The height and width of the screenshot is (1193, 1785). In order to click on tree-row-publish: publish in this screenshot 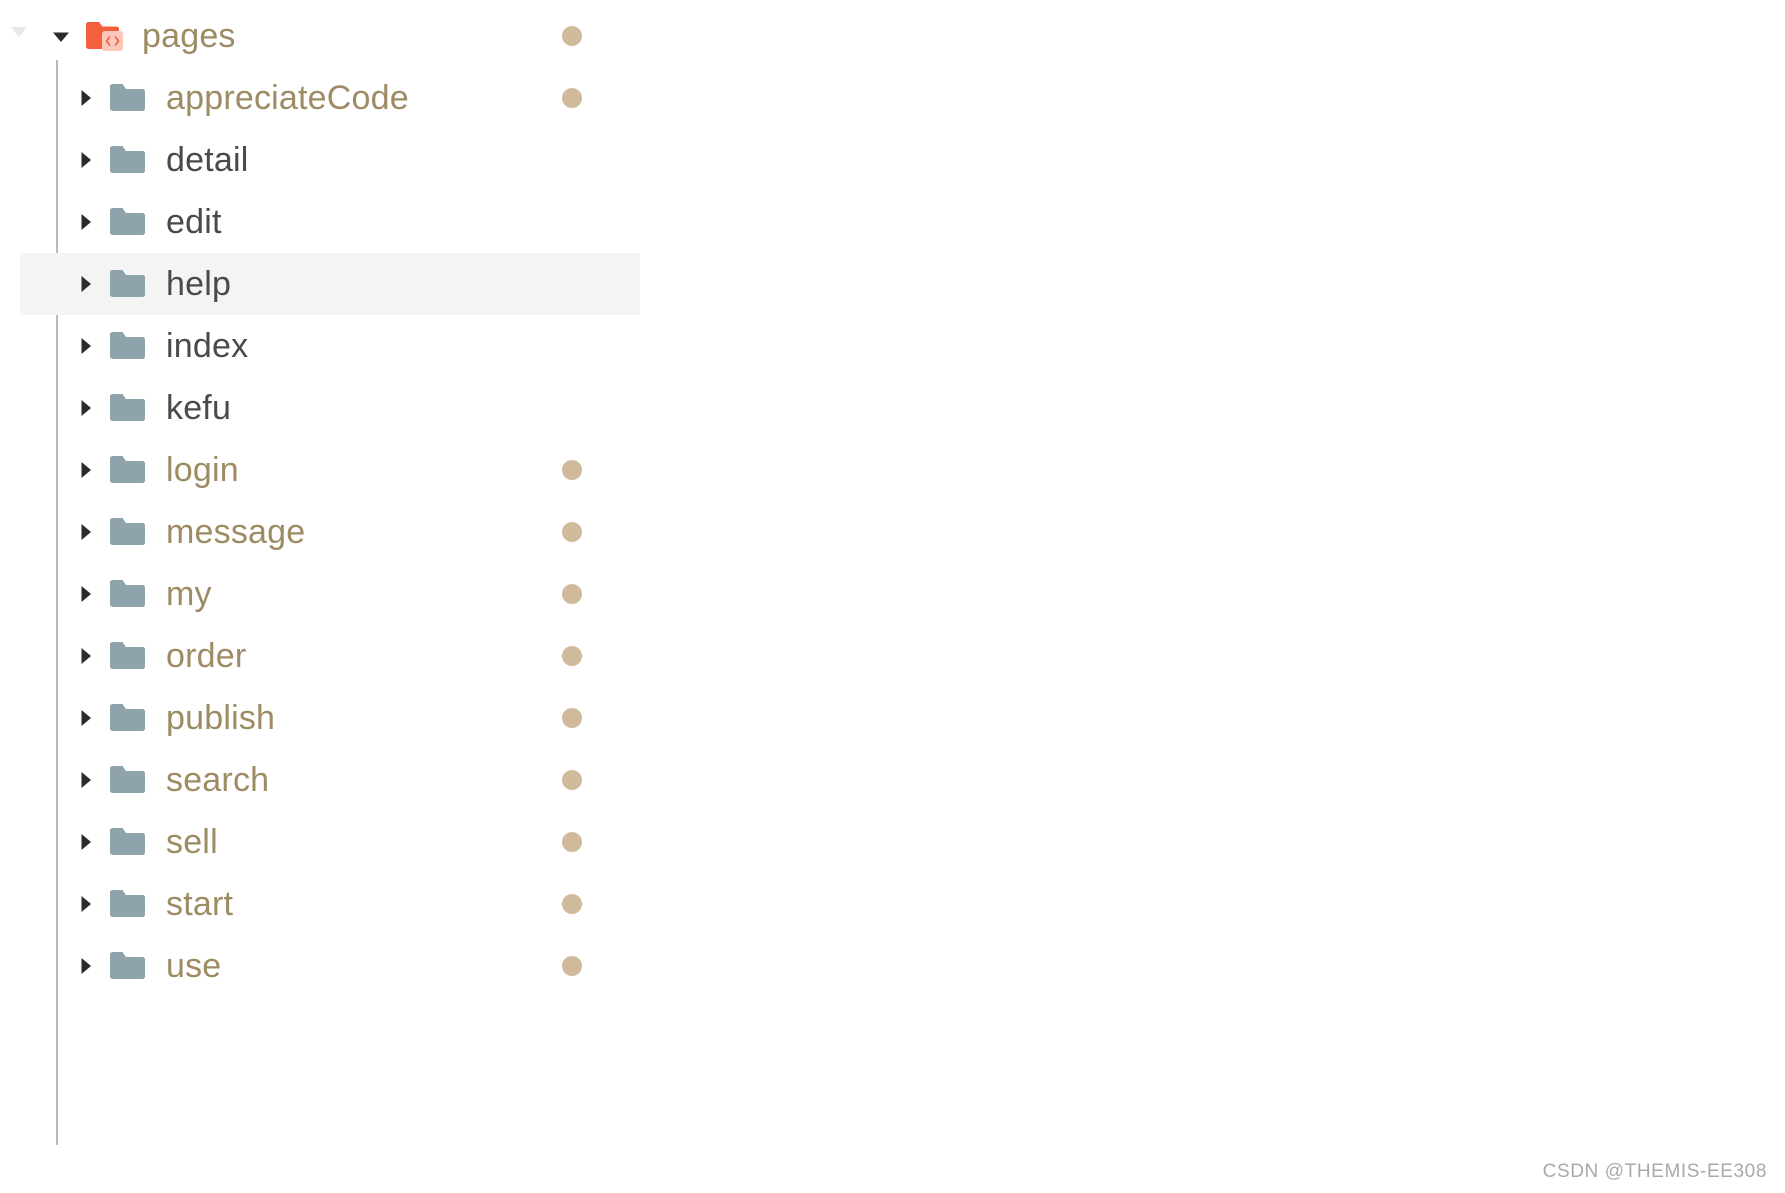, I will do `click(892, 718)`.